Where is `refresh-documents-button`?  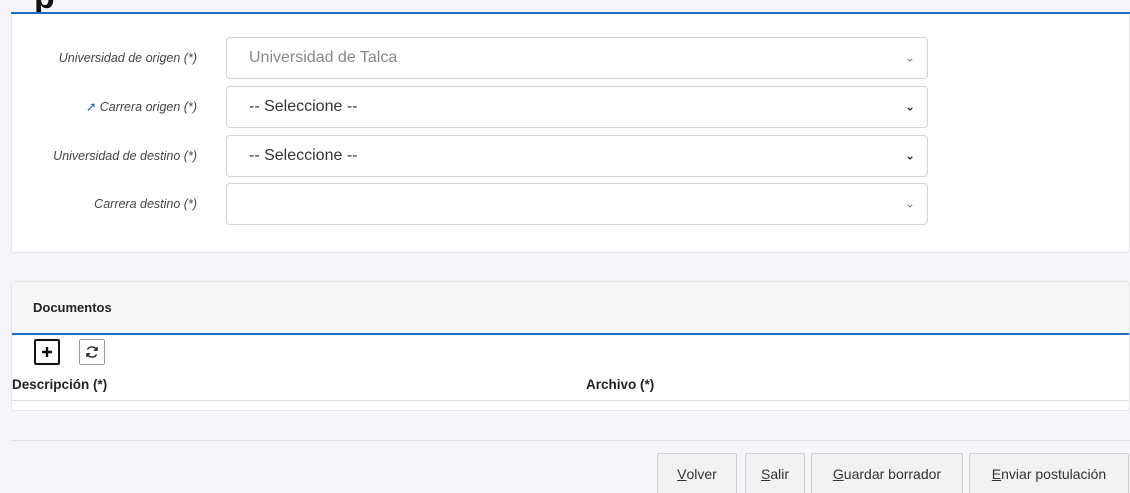 refresh-documents-button is located at coordinates (92, 352).